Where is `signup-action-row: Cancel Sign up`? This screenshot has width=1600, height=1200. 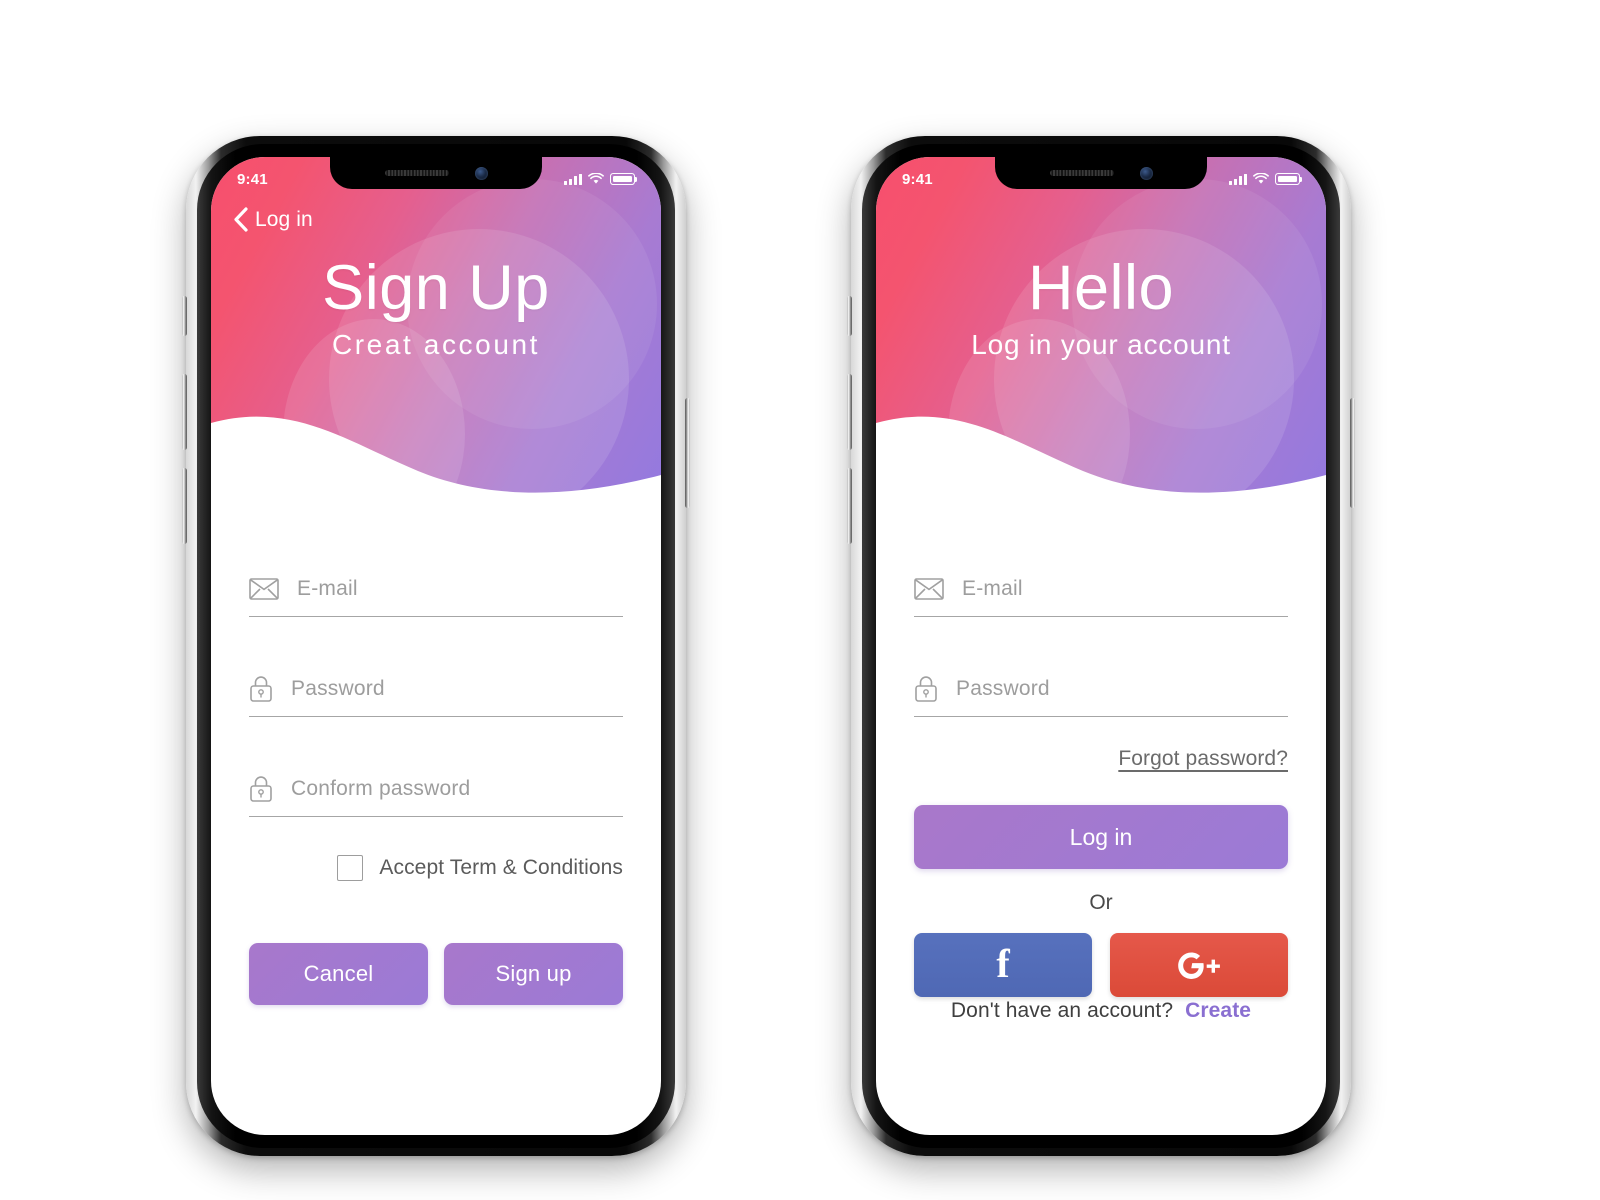
signup-action-row: Cancel Sign up is located at coordinates (436, 974).